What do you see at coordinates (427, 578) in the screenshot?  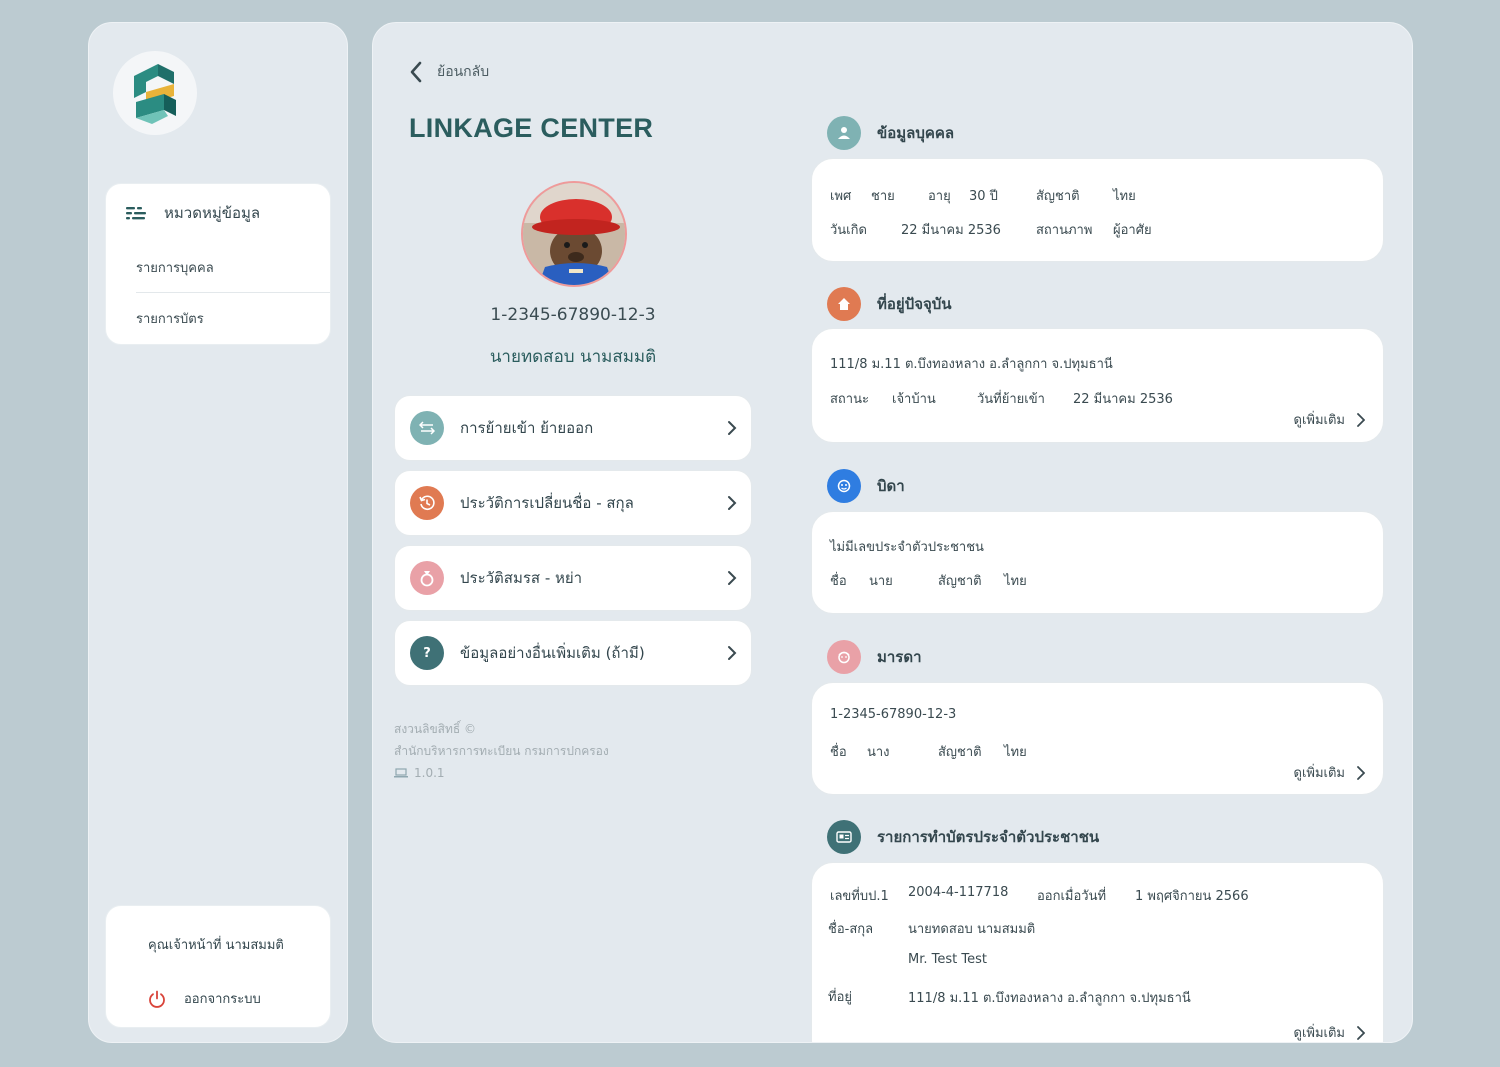 I see `ring-icon` at bounding box center [427, 578].